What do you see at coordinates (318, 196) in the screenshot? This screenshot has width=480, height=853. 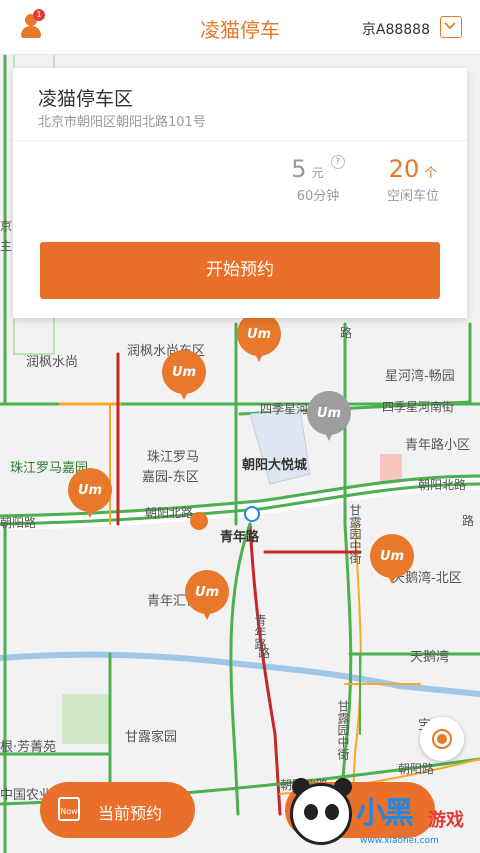 I see `price-period: 60分钟` at bounding box center [318, 196].